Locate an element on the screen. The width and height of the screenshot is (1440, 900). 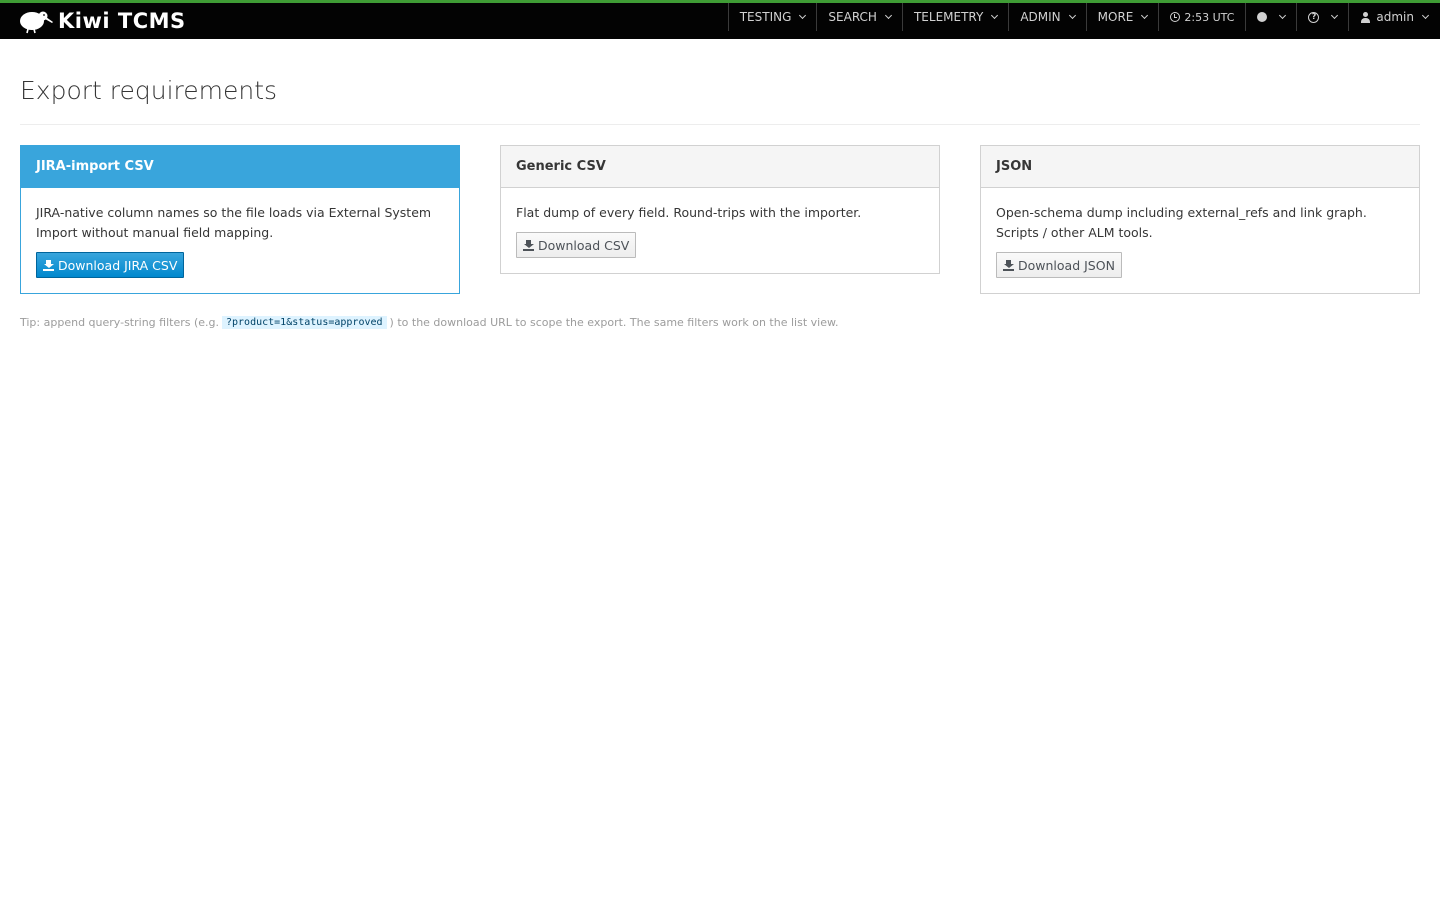
nav-more: MORE is located at coordinates (1122, 17).